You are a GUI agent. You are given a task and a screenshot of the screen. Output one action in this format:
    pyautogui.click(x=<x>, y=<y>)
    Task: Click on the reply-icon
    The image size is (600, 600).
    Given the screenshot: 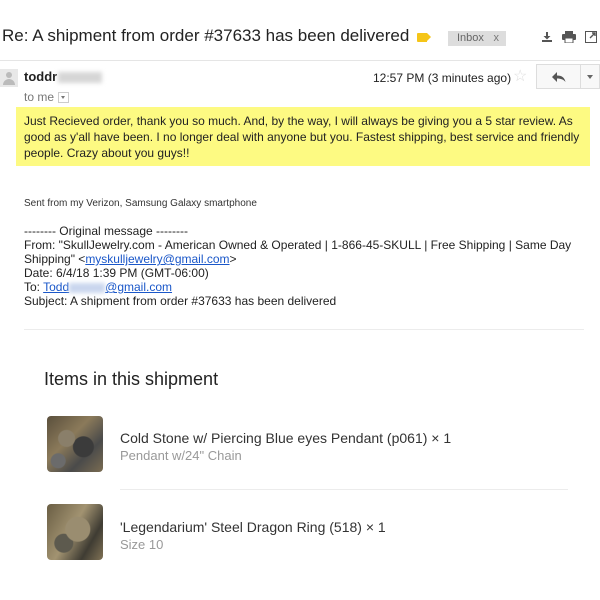 What is the action you would take?
    pyautogui.click(x=558, y=77)
    